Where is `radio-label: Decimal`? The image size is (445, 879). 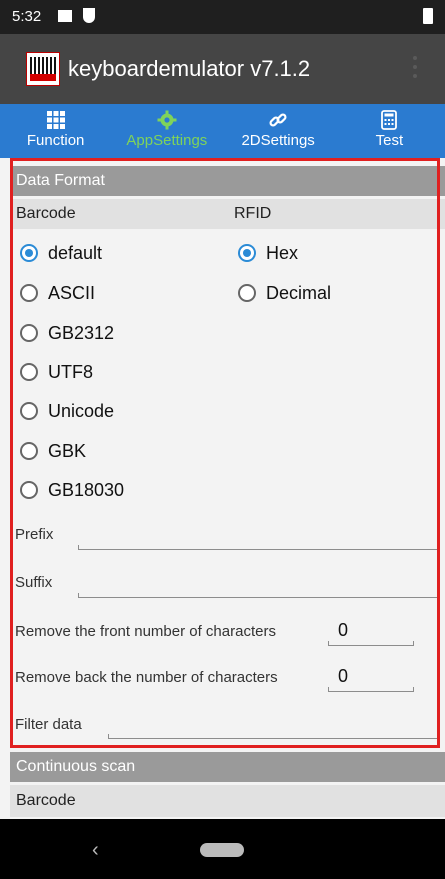 radio-label: Decimal is located at coordinates (299, 292).